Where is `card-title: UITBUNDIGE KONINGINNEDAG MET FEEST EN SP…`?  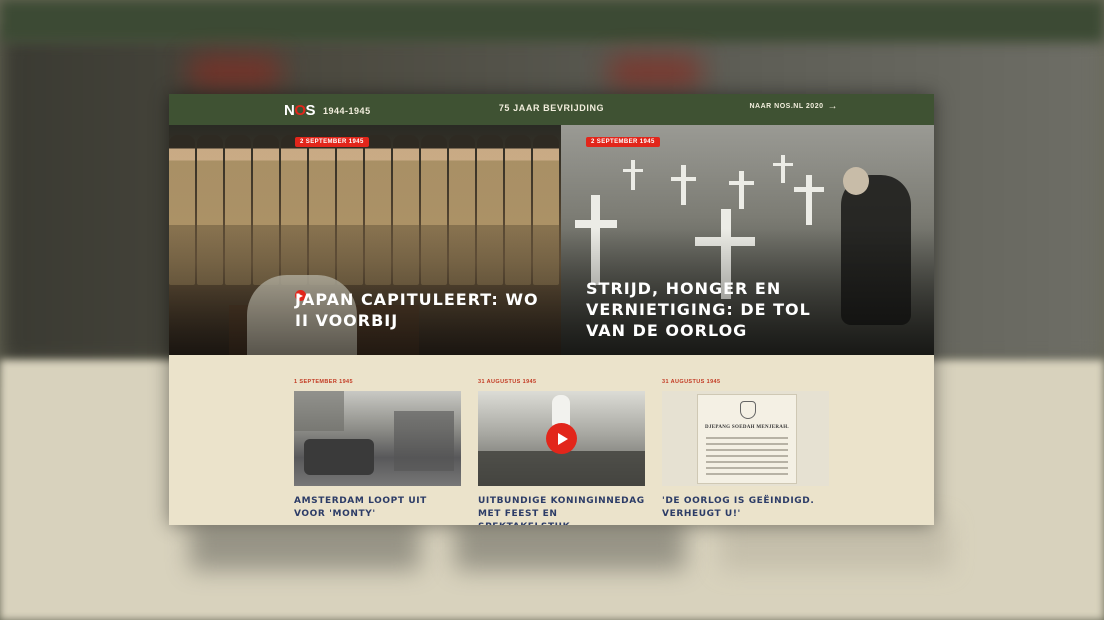 card-title: UITBUNDIGE KONINGINNEDAG MET FEEST EN SP… is located at coordinates (561, 510).